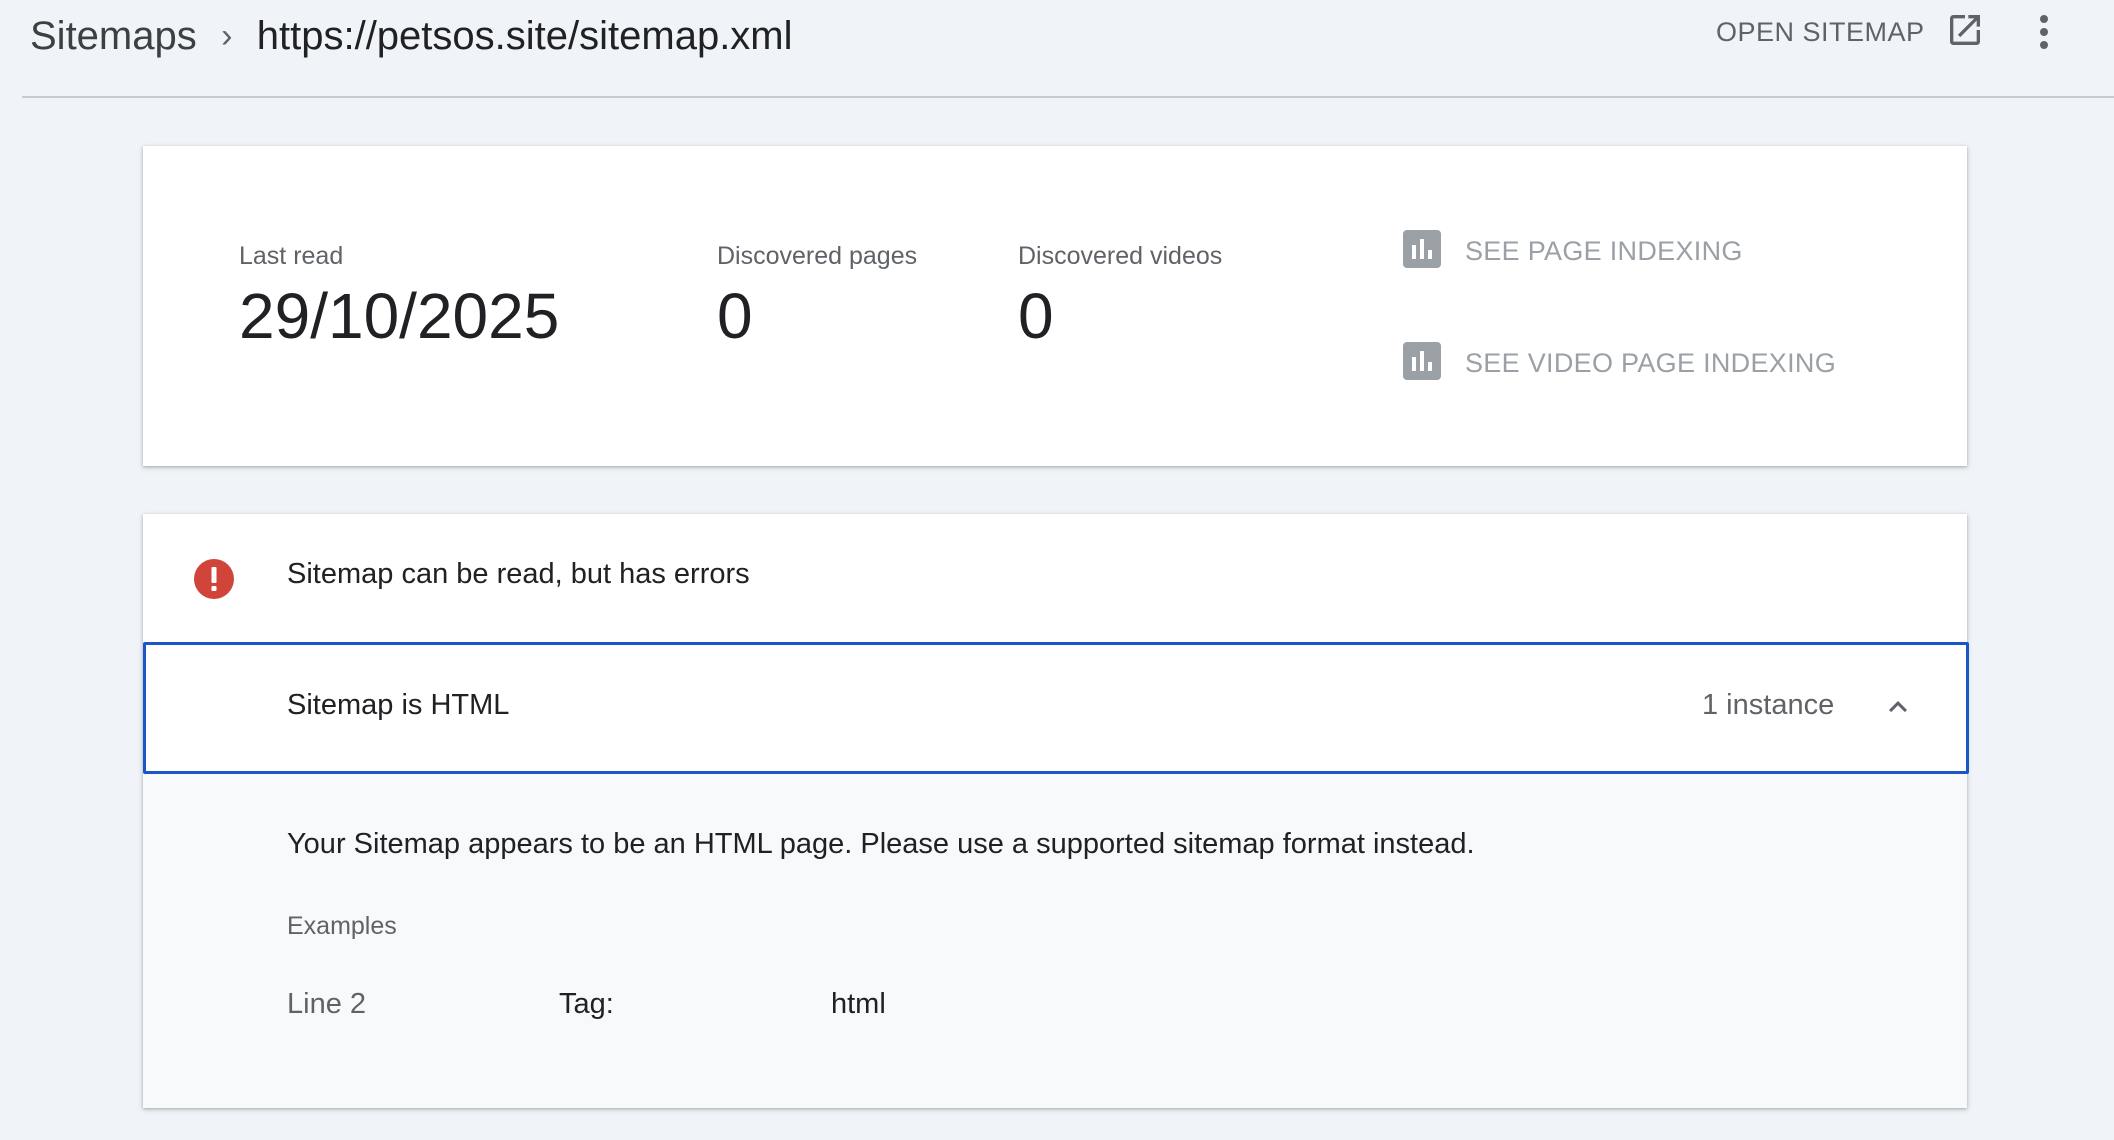 This screenshot has width=2114, height=1140. I want to click on open-sitemap-button: OPEN SITEMAP, so click(1850, 32).